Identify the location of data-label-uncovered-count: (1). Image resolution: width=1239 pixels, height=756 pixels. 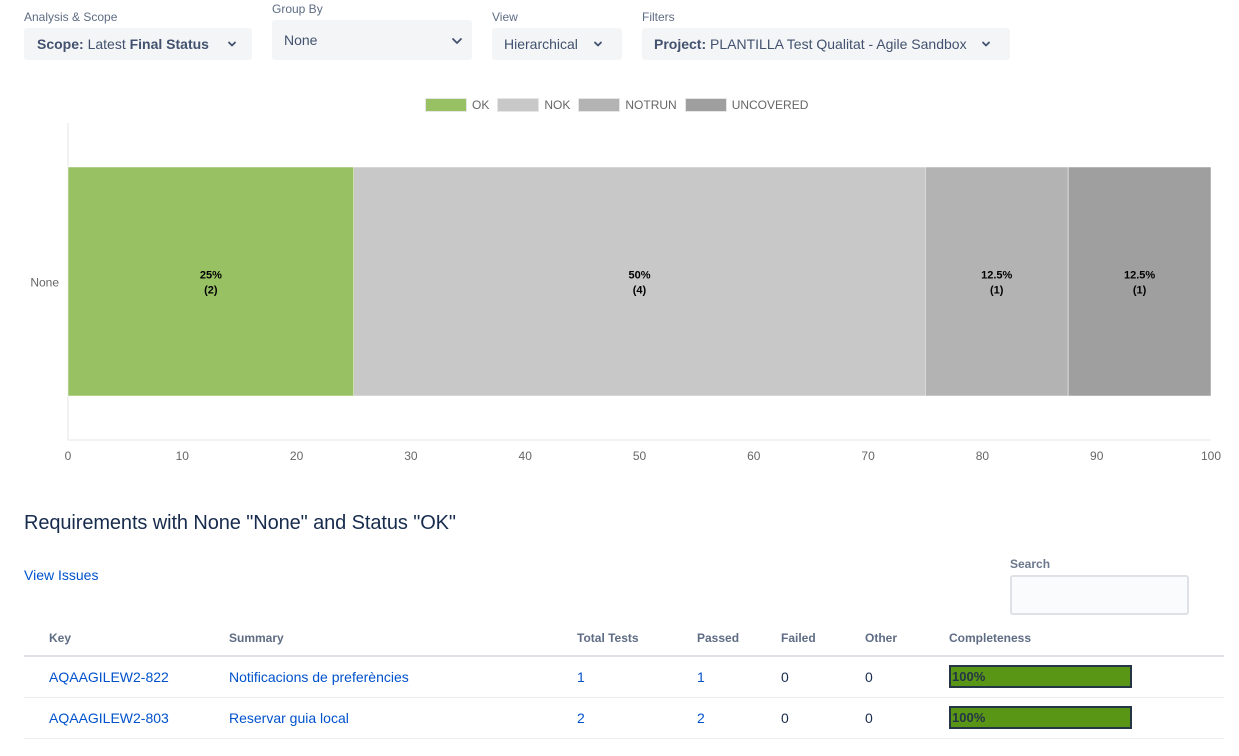
(1140, 291).